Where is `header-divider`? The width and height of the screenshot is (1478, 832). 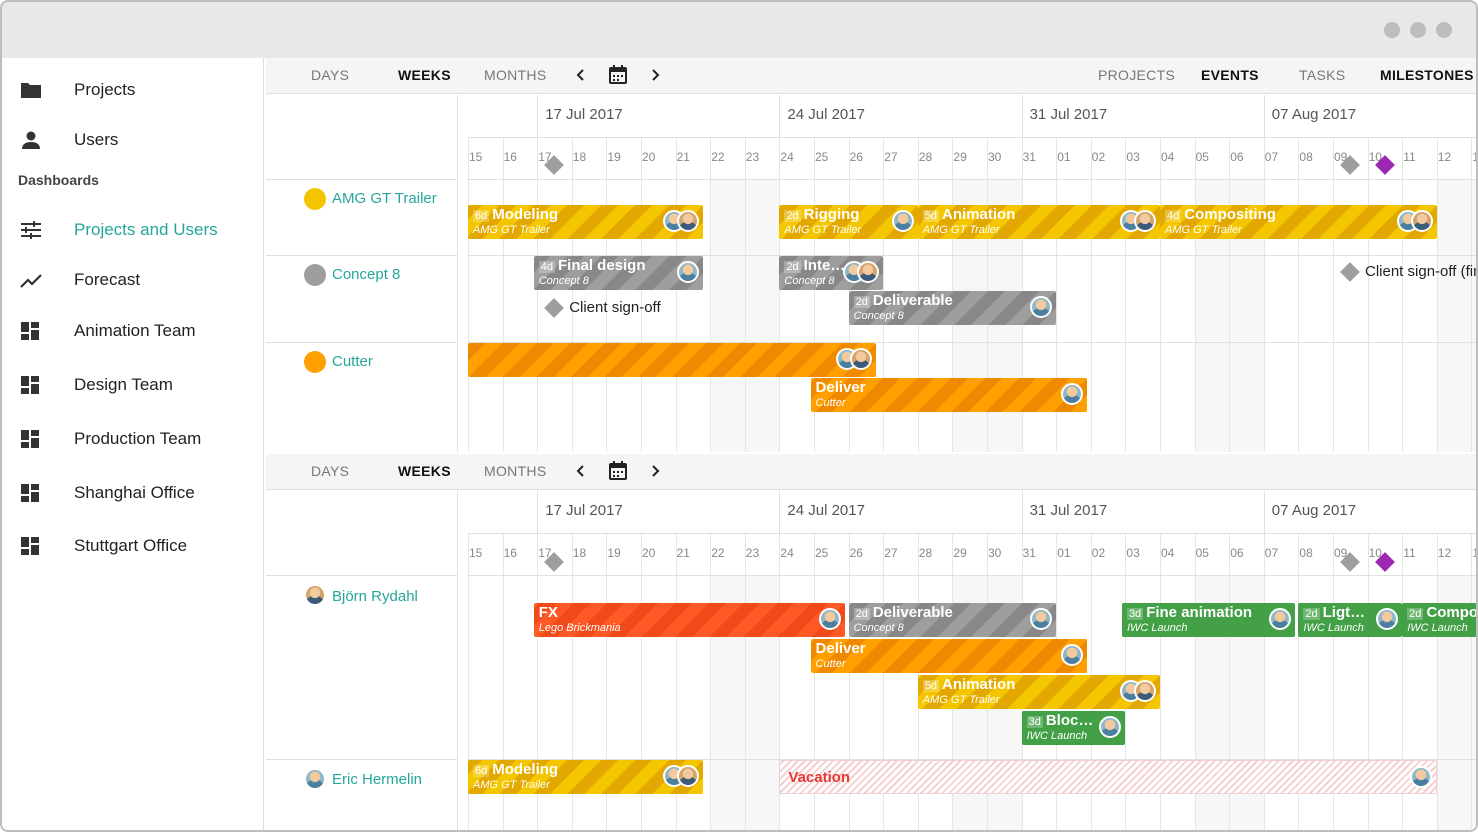
header-divider is located at coordinates (972, 137).